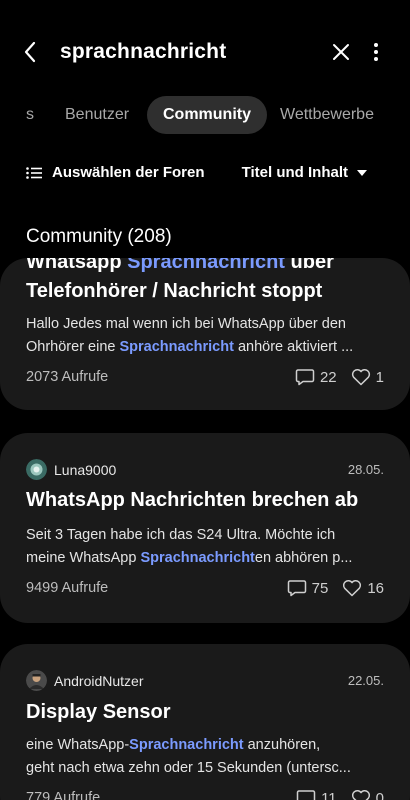 This screenshot has width=410, height=800. Describe the element at coordinates (379, 377) in the screenshot. I see `like-count-value: 1` at that location.